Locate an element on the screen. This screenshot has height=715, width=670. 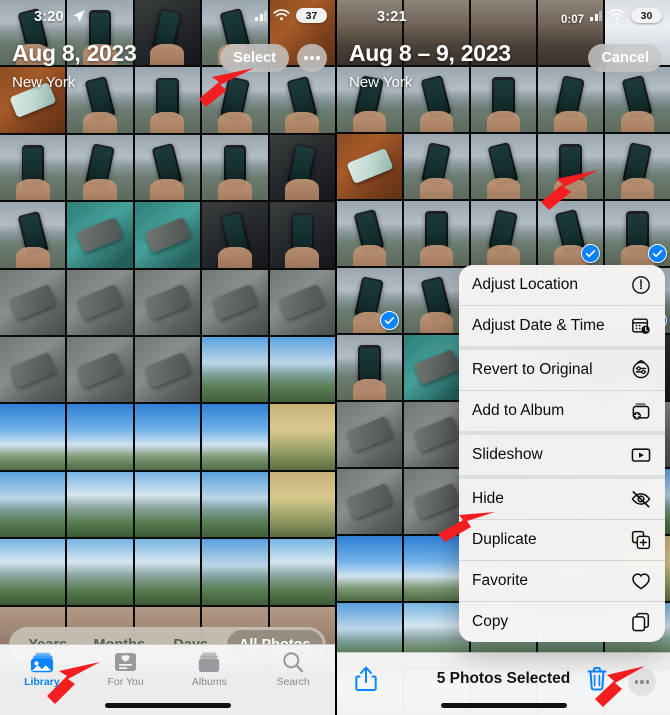
menu-item-label: Hide is located at coordinates (488, 498).